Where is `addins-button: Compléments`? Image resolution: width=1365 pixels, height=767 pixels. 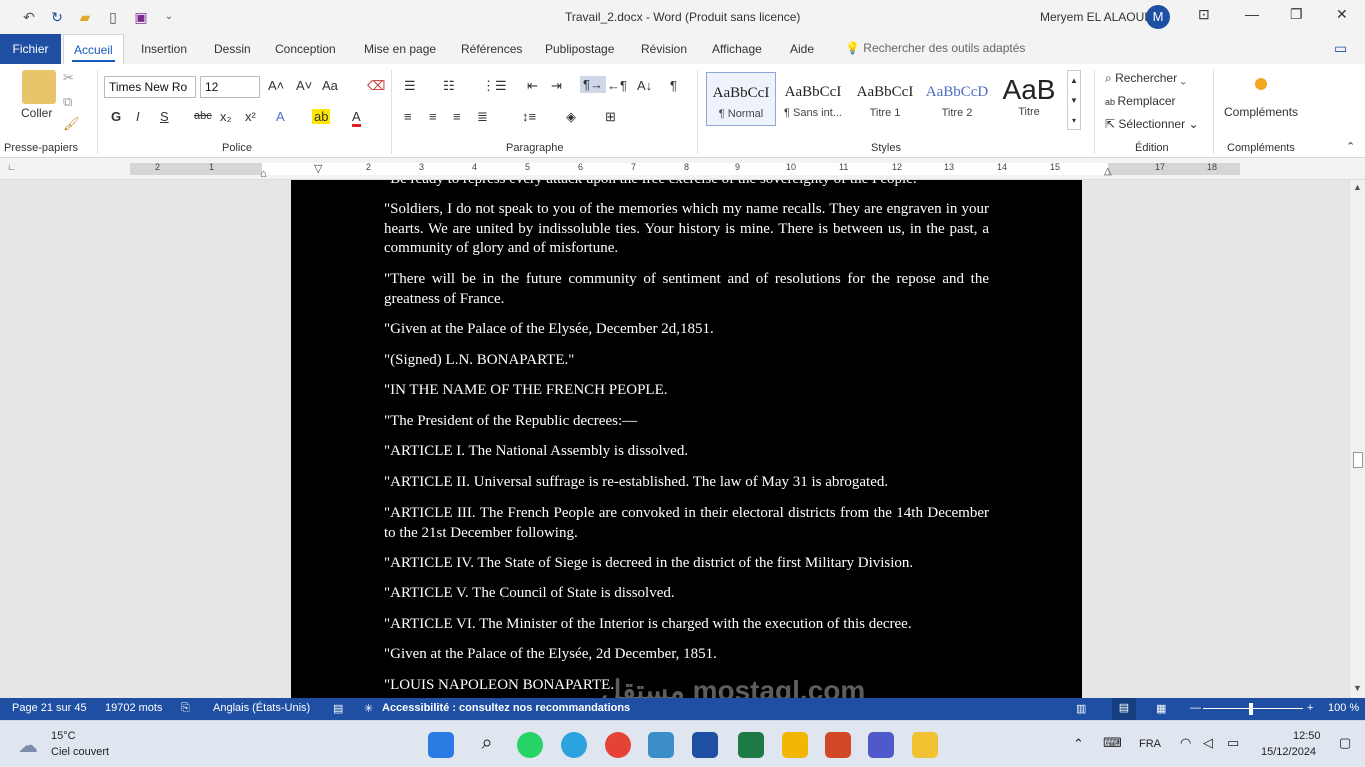 addins-button: Compléments is located at coordinates (1261, 112).